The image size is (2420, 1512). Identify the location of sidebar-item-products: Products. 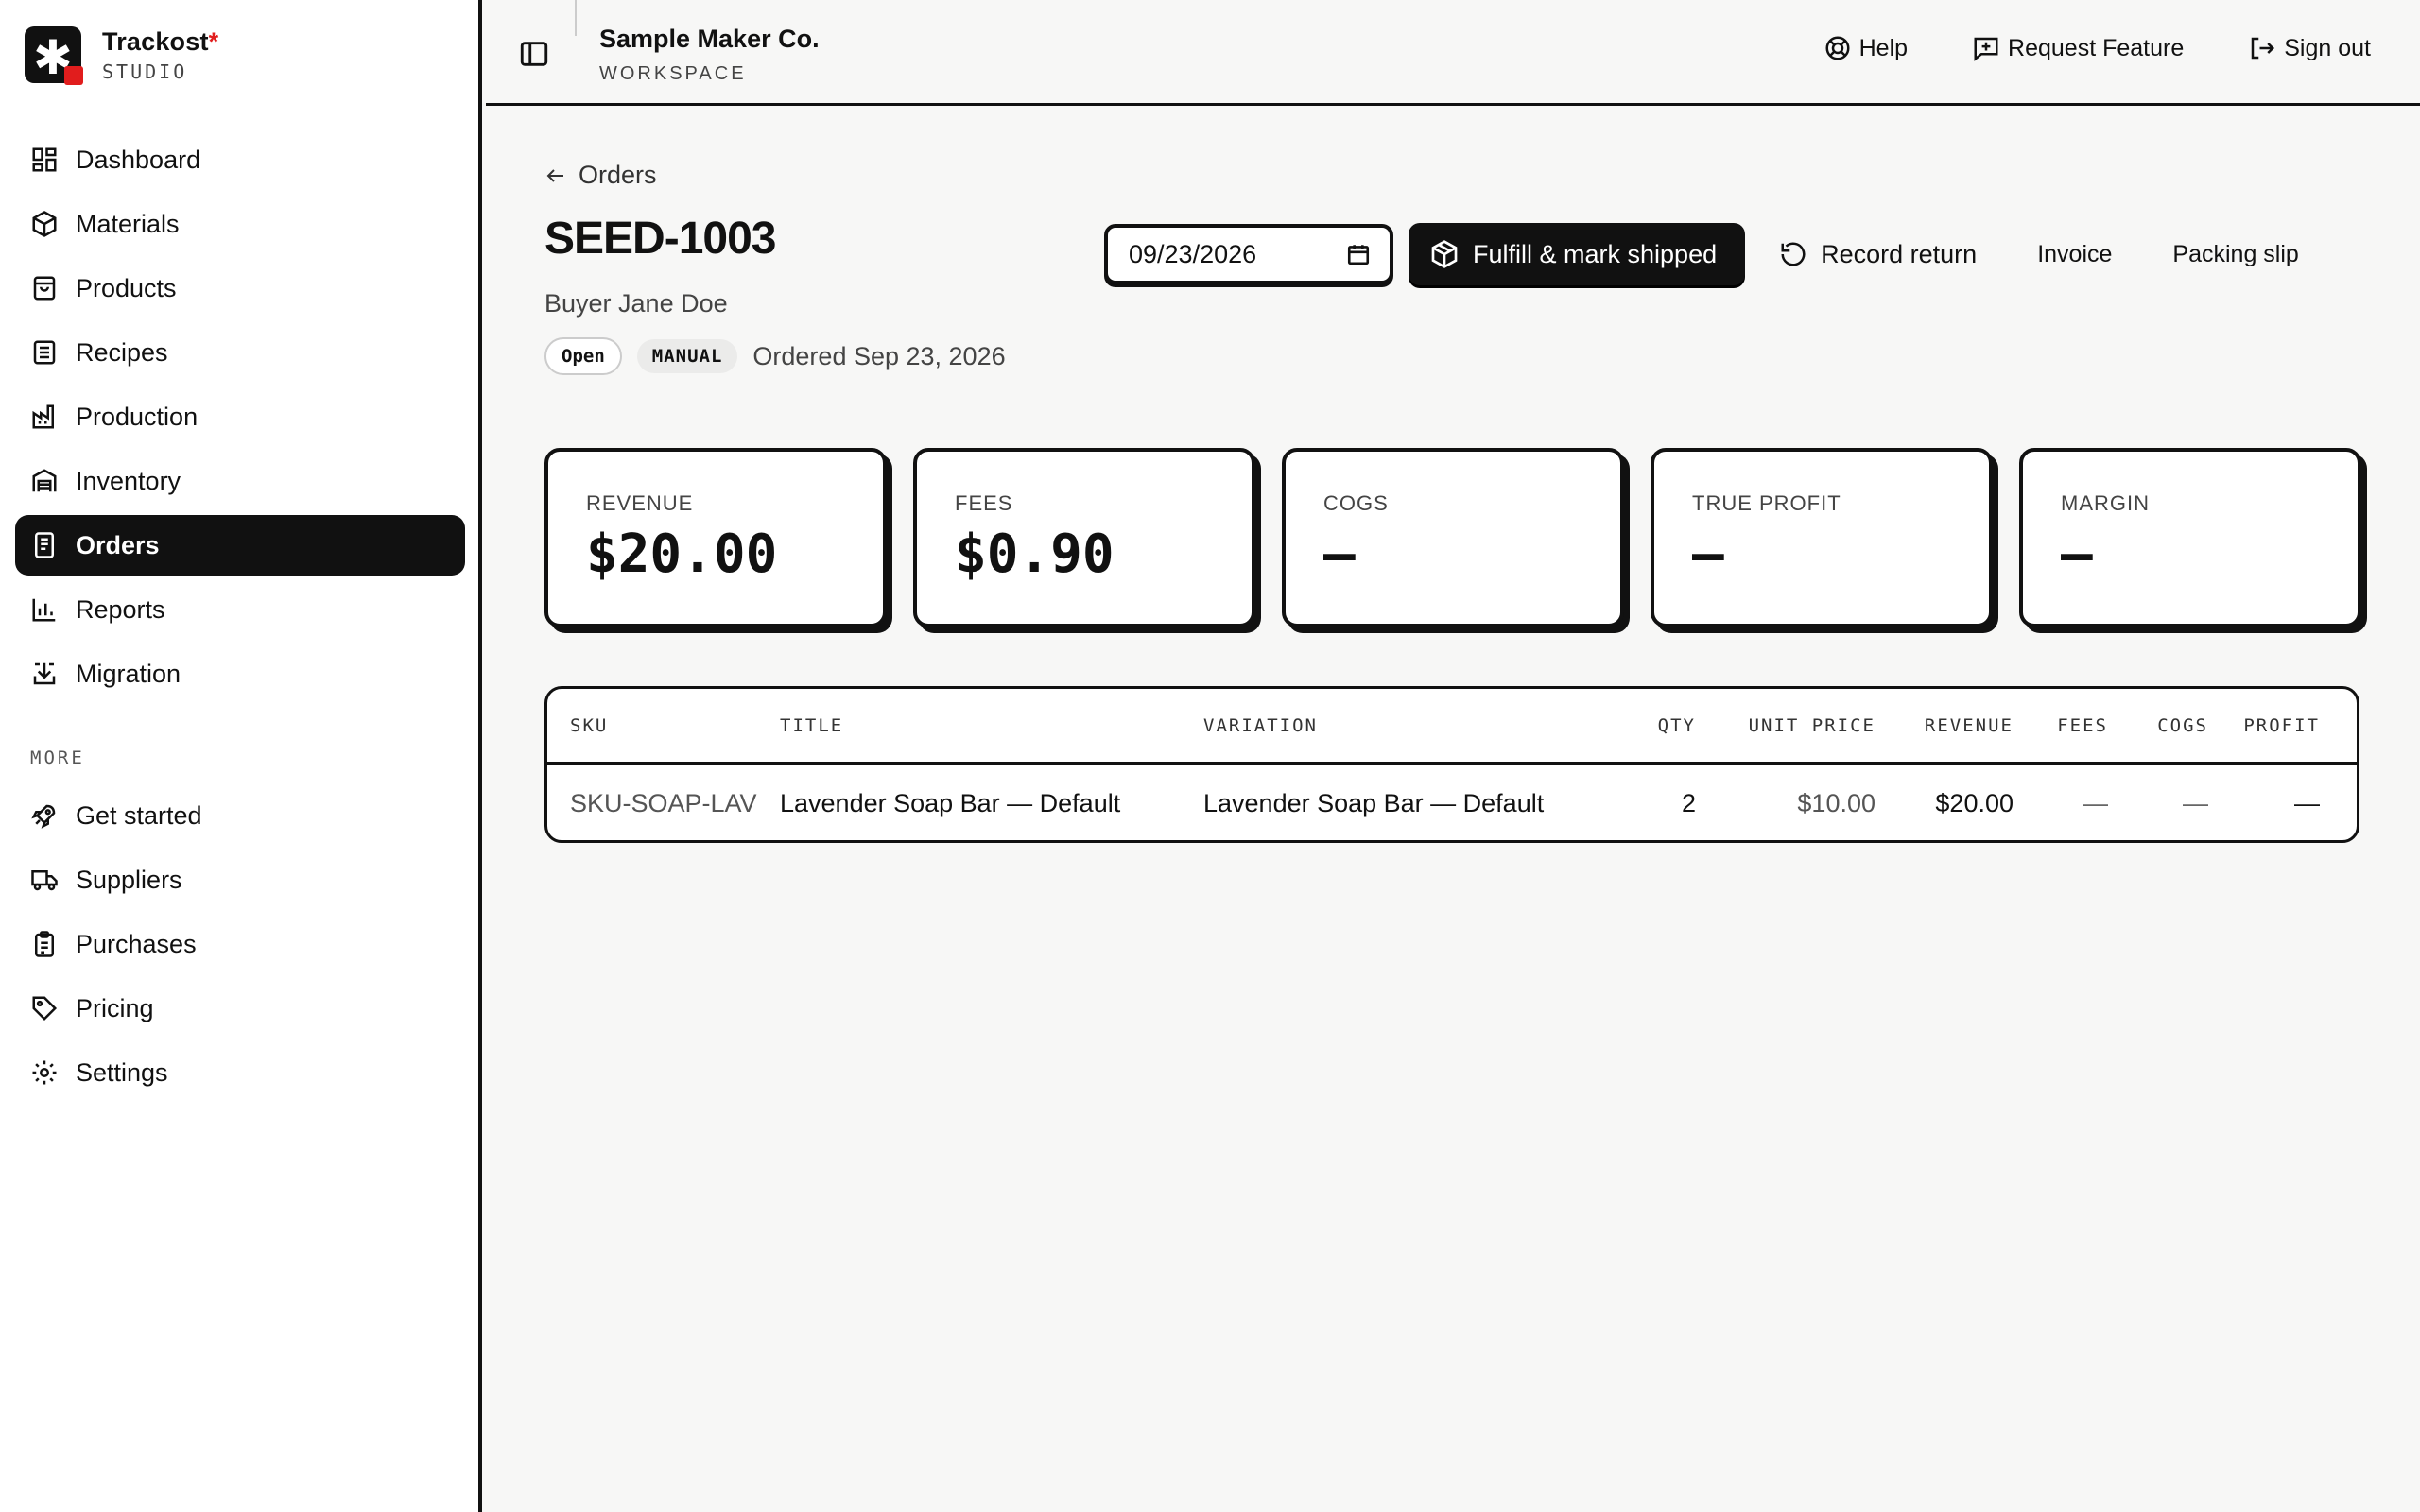
(240, 288).